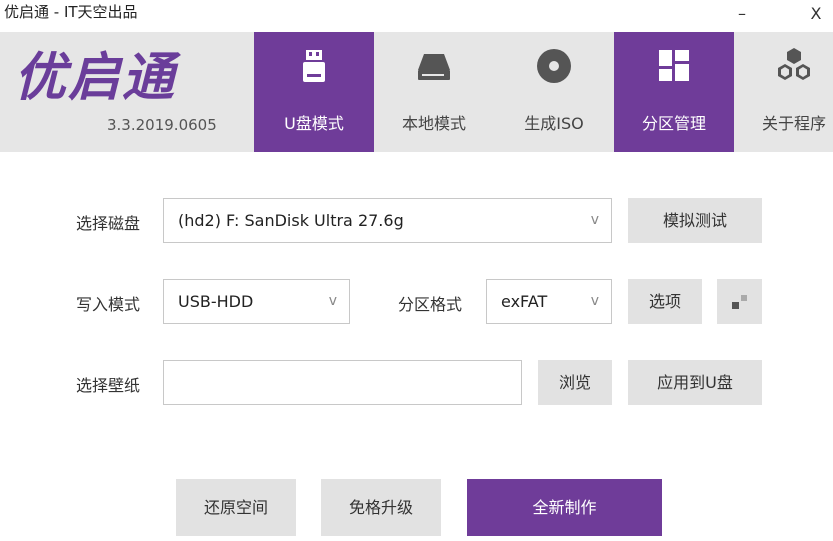 The width and height of the screenshot is (833, 541). Describe the element at coordinates (575, 382) in the screenshot. I see `browse-button: 浏览` at that location.